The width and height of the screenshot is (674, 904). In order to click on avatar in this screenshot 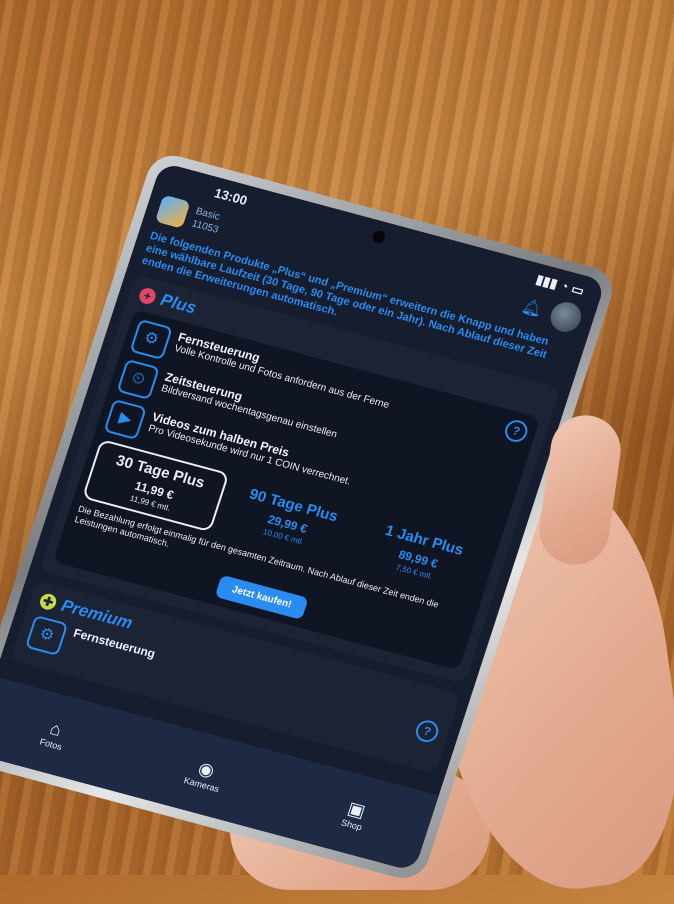, I will do `click(566, 317)`.